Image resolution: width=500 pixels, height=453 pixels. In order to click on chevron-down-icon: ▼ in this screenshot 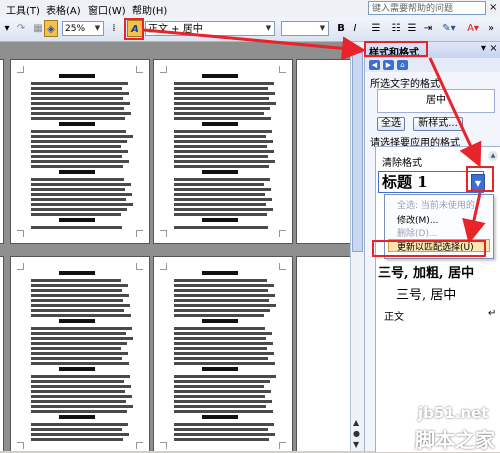, I will do `click(97, 28)`.